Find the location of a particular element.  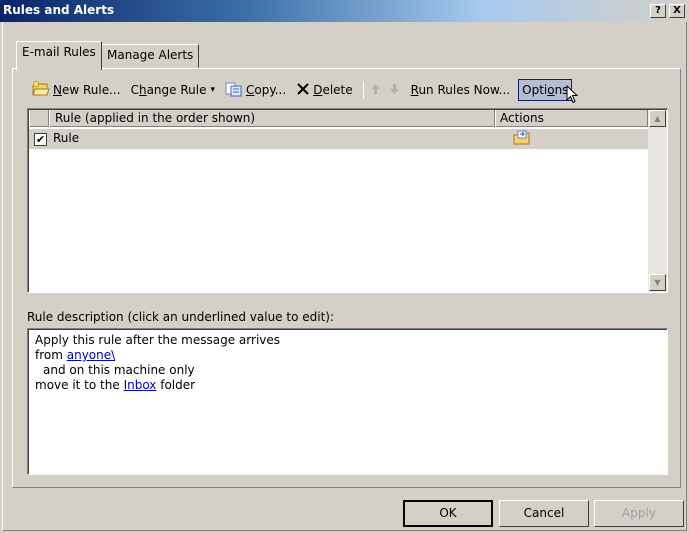

delete-button: Delete is located at coordinates (324, 90).